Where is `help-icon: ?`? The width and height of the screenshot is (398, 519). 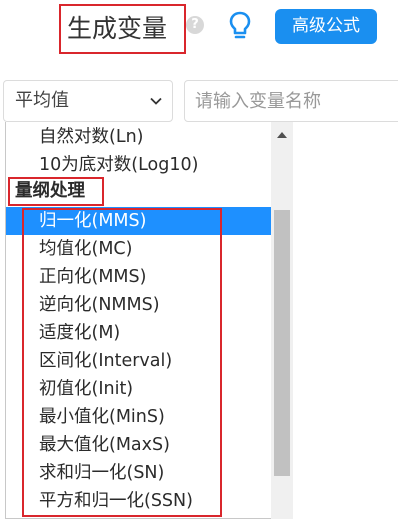 help-icon: ? is located at coordinates (195, 25).